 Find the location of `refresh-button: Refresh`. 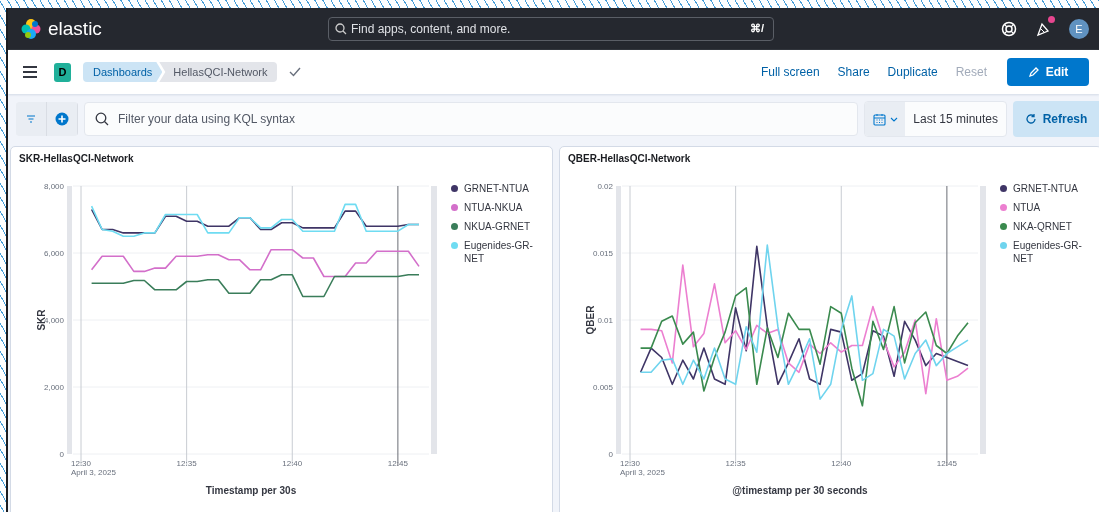

refresh-button: Refresh is located at coordinates (1056, 119).